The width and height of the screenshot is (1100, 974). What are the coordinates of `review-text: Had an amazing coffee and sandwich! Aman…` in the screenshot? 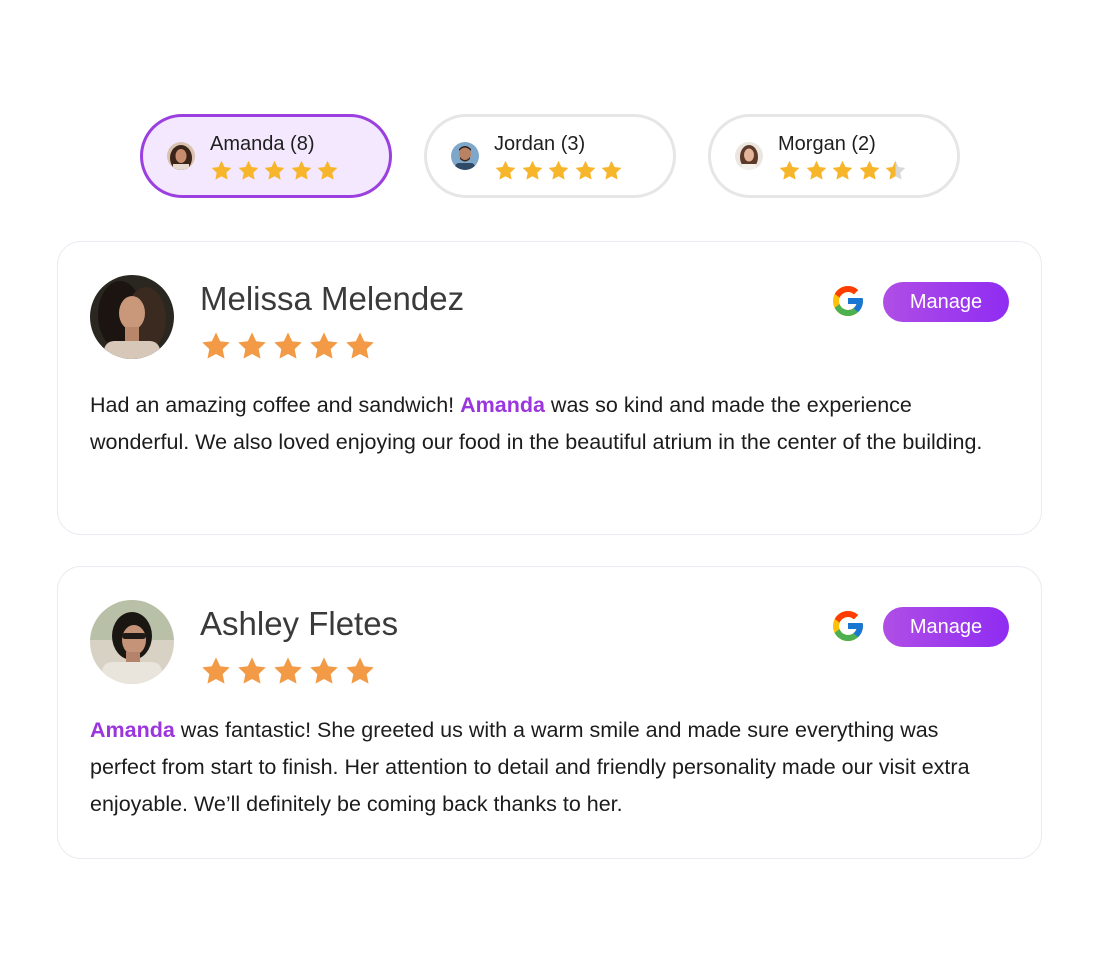 It's located at (545, 424).